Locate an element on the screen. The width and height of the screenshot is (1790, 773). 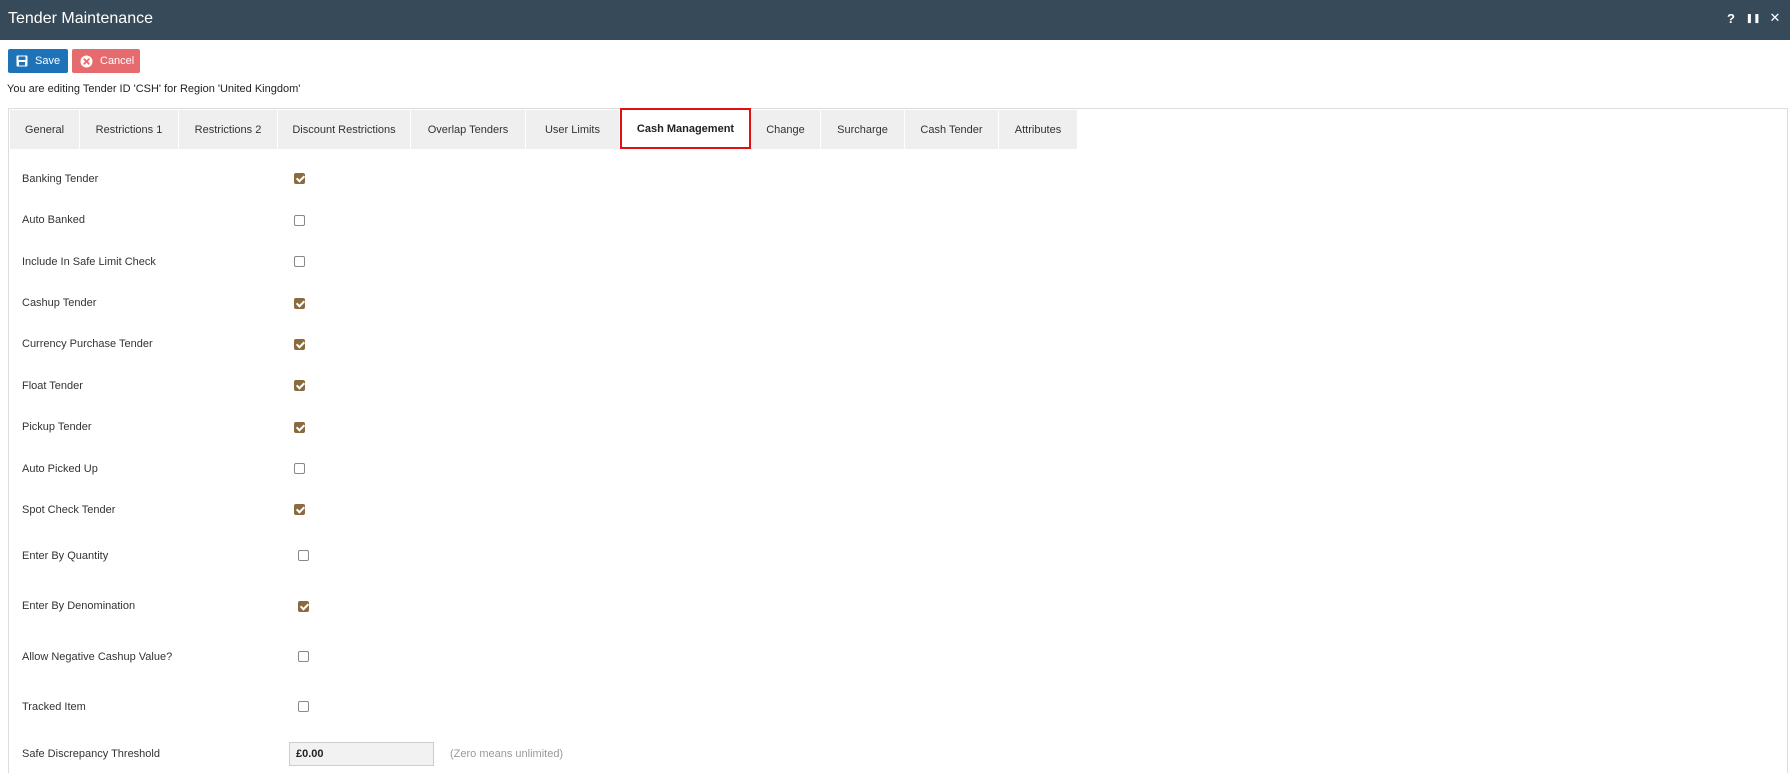
auto-banked-checkbox is located at coordinates (299, 220).